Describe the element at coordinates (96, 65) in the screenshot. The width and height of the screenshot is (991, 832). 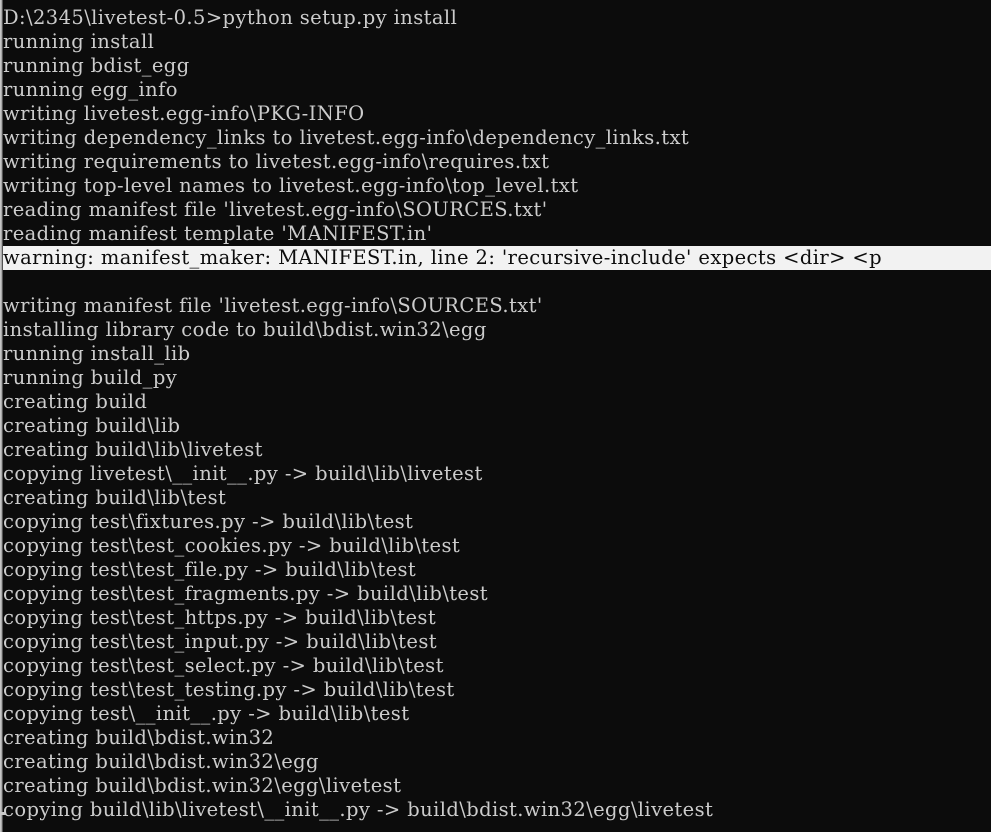
I see `console-line: running bdist_egg` at that location.